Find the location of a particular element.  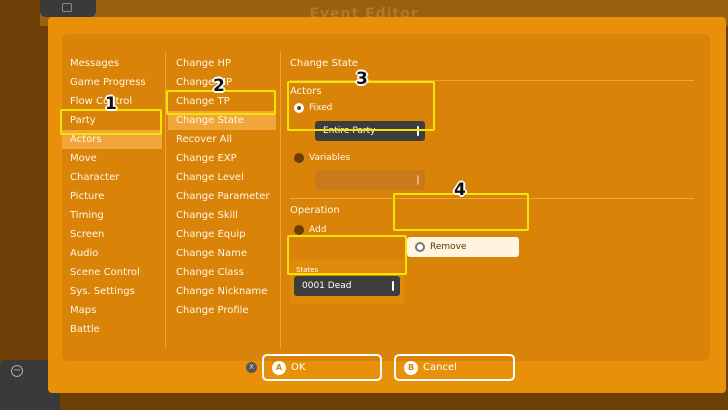

command-item-change-exp: Change EXP is located at coordinates (222, 158).